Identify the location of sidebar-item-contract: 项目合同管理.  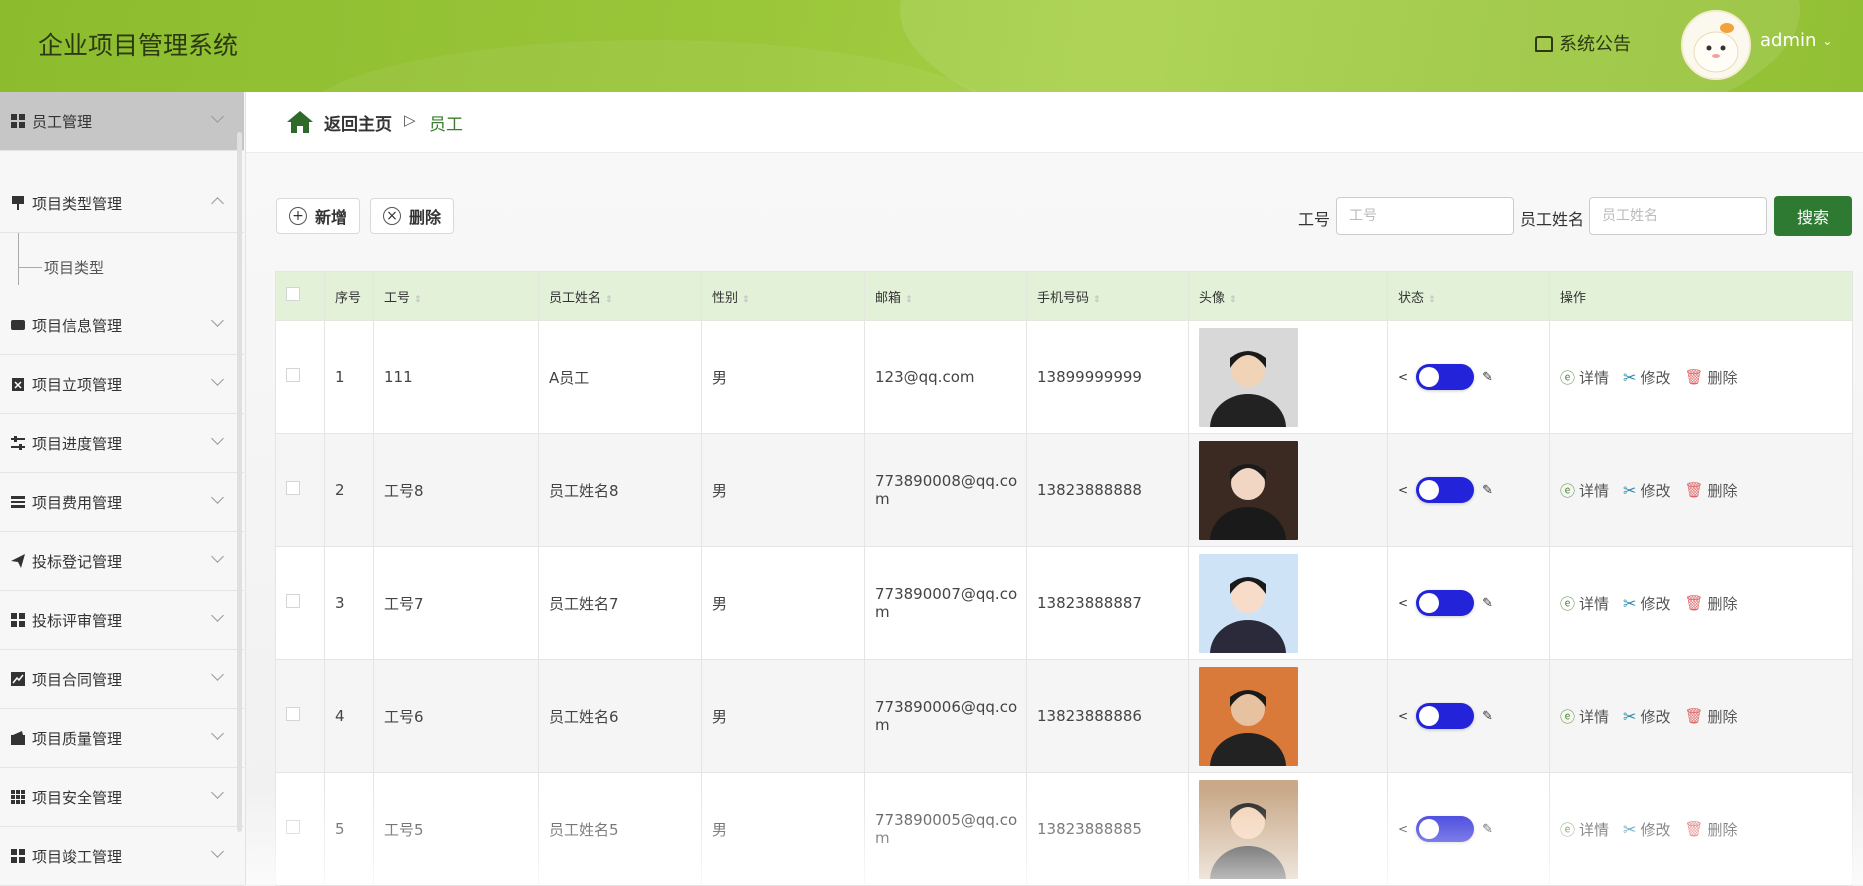
(122, 679).